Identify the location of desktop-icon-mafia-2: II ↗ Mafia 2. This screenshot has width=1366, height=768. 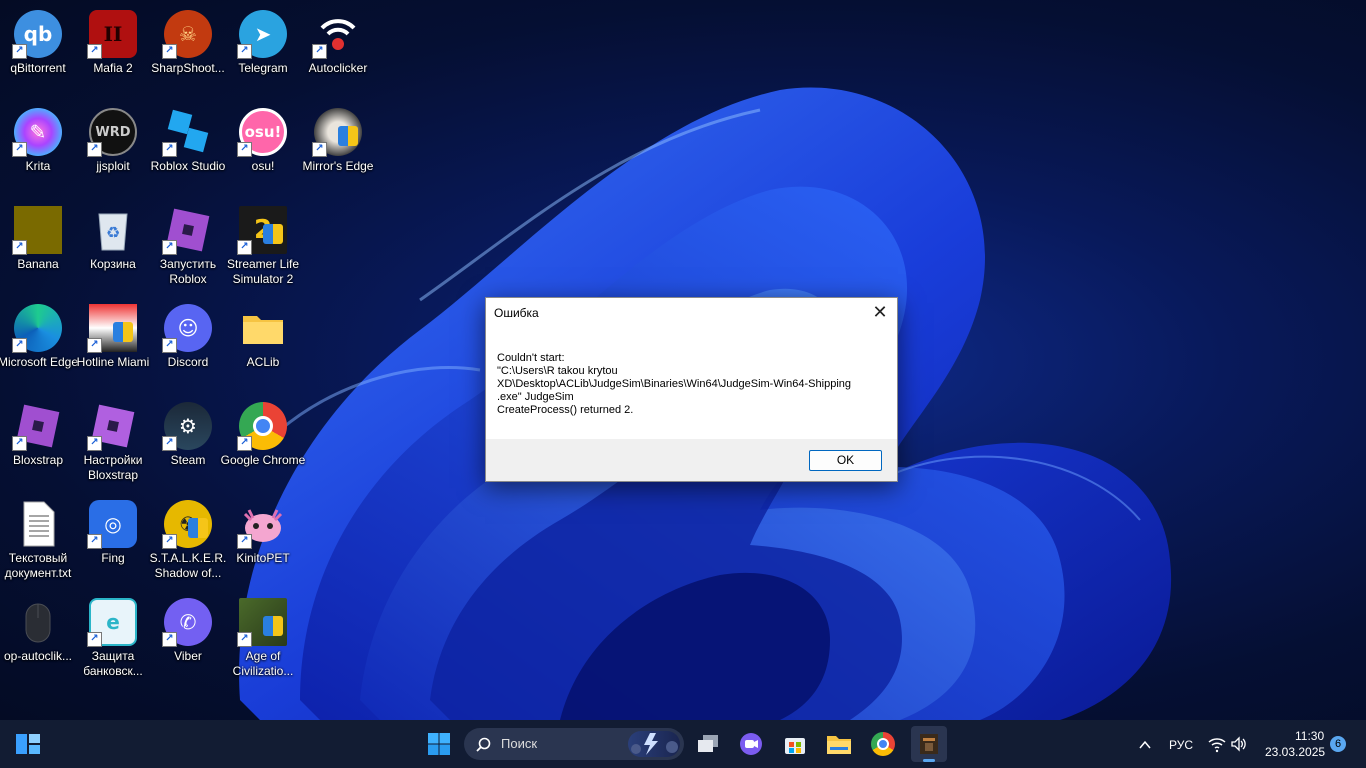
(113, 51).